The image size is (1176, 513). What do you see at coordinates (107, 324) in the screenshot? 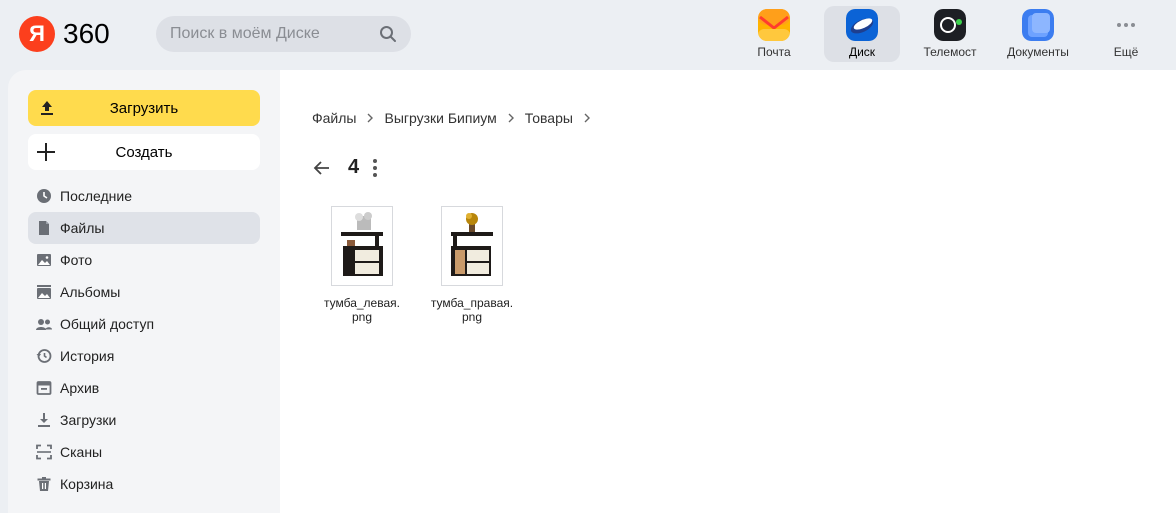
I see `sidebar-item-label: Общий доступ` at bounding box center [107, 324].